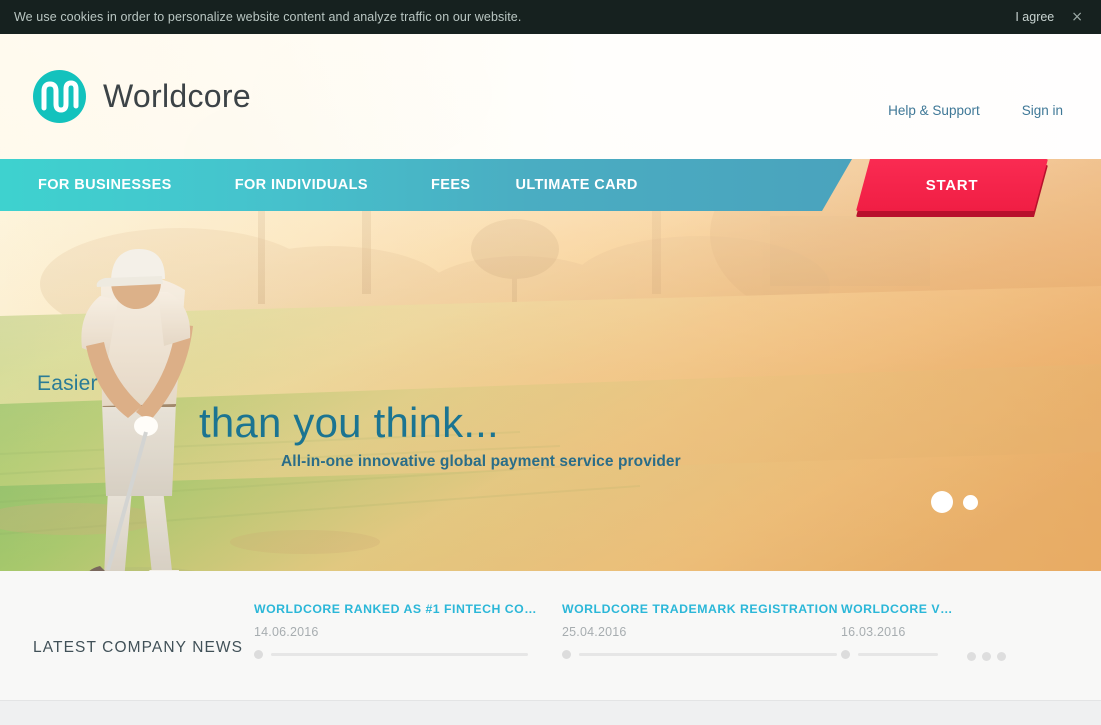 The height and width of the screenshot is (725, 1101). Describe the element at coordinates (286, 632) in the screenshot. I see `news-date: 14.06.2016` at that location.